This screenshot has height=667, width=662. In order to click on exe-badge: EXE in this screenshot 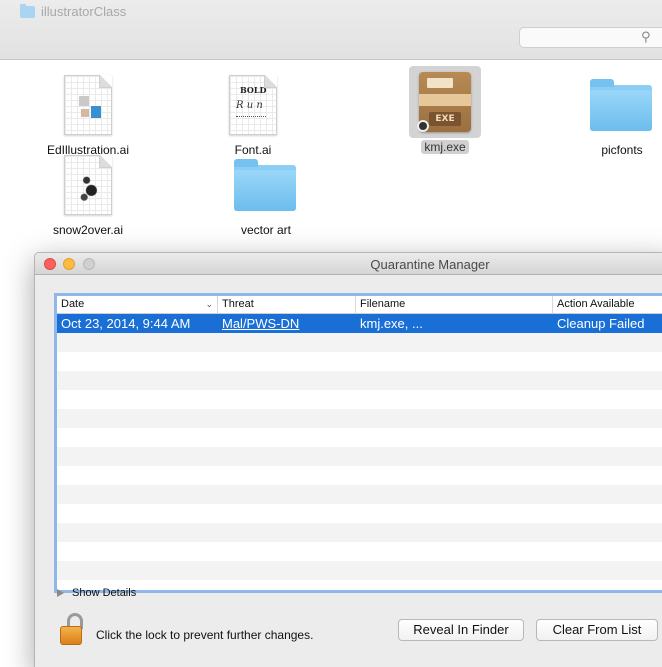, I will do `click(445, 119)`.